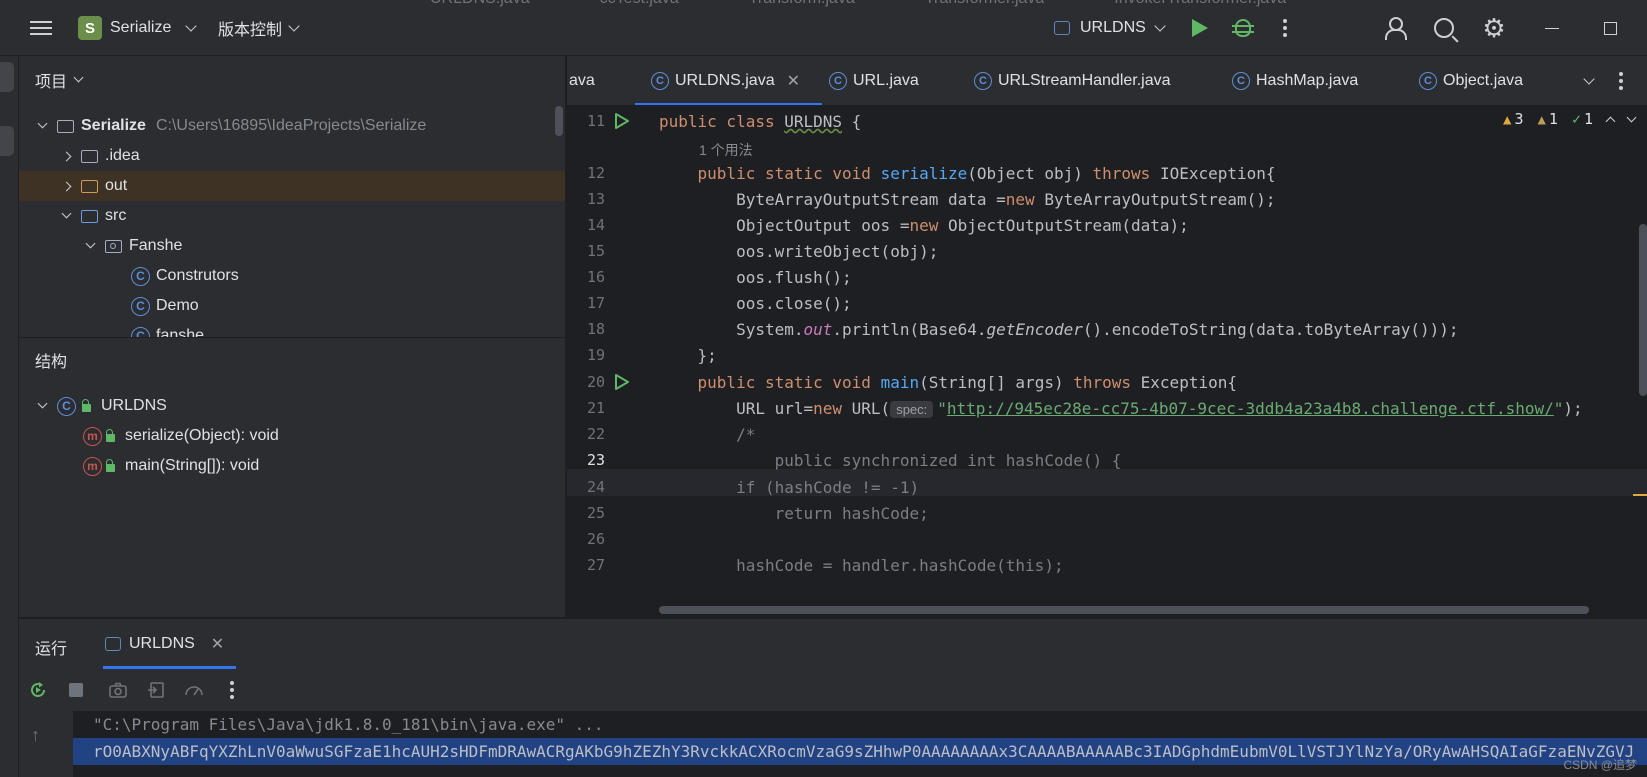 The height and width of the screenshot is (777, 1647). What do you see at coordinates (1395, 28) in the screenshot?
I see `add-user-icon` at bounding box center [1395, 28].